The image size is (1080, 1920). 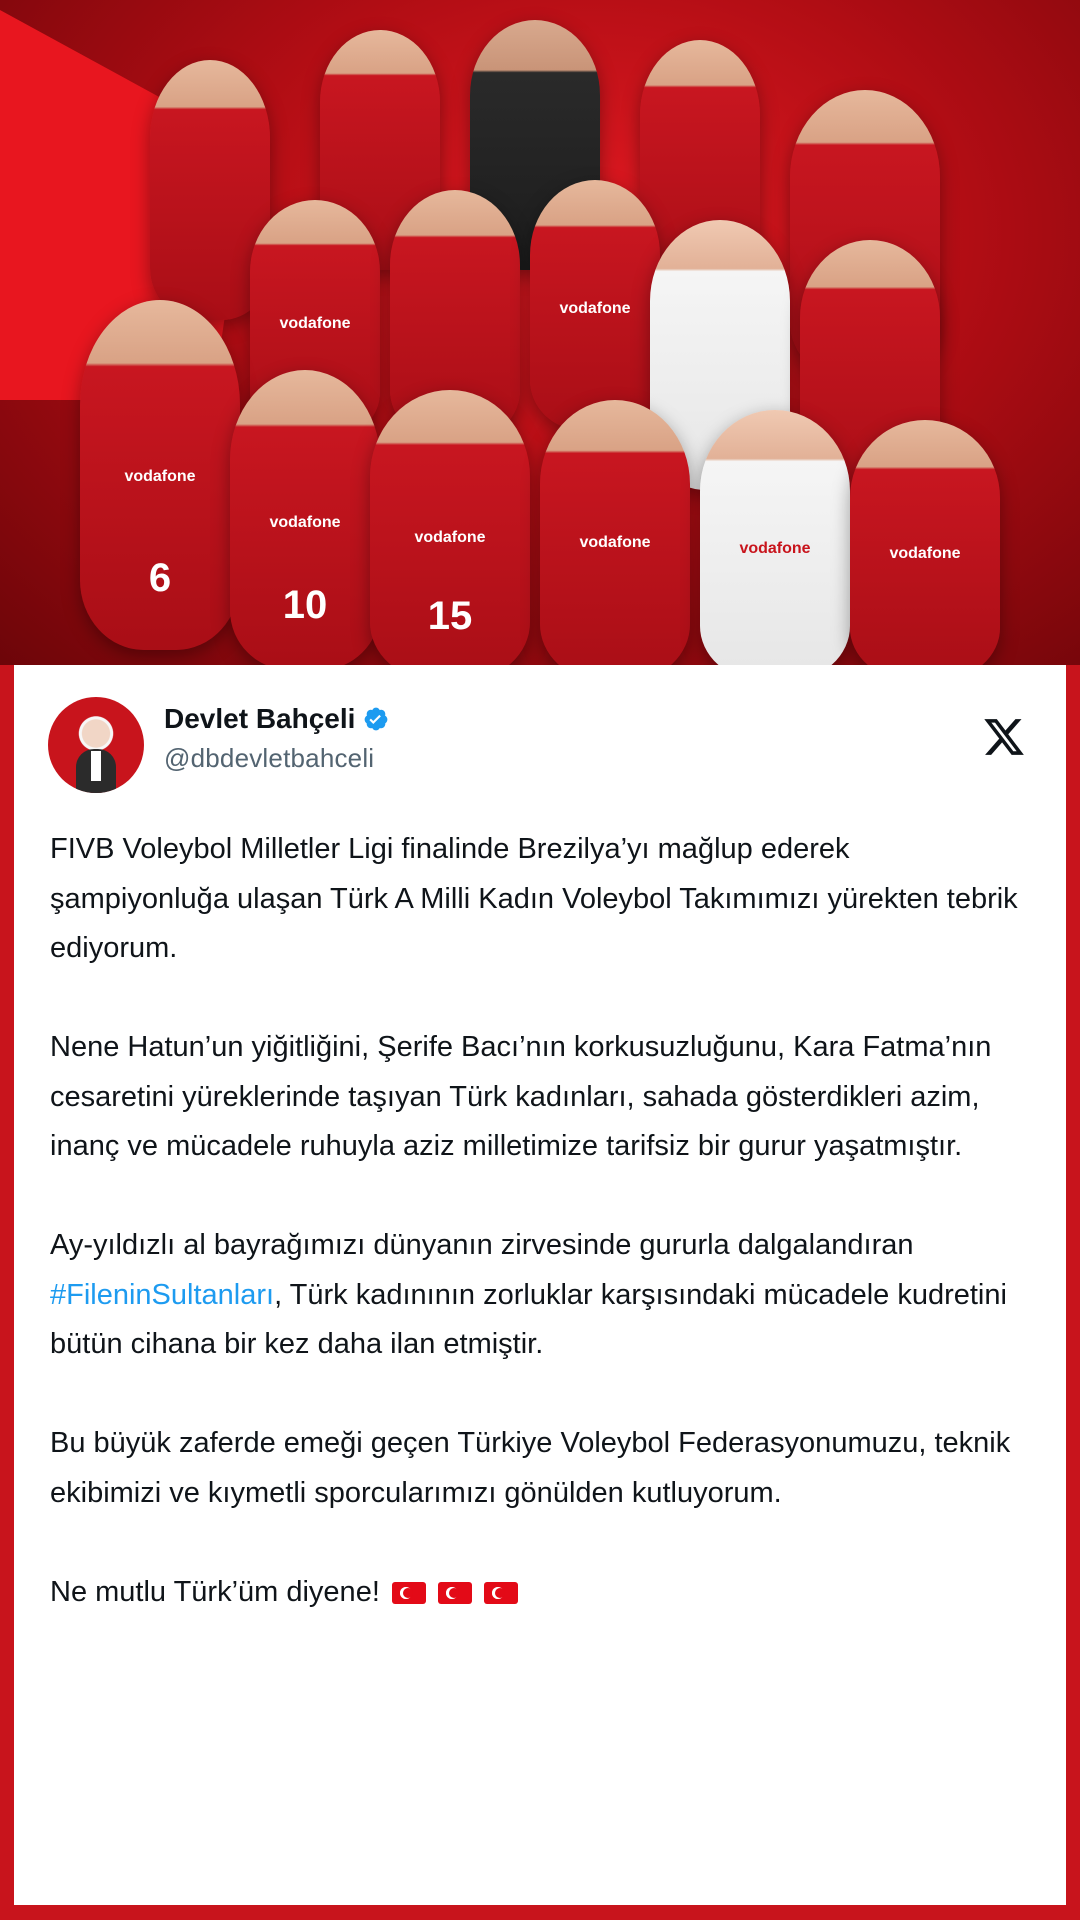 What do you see at coordinates (162, 1295) in the screenshot?
I see `hashtag-link: #FileninSultanları` at bounding box center [162, 1295].